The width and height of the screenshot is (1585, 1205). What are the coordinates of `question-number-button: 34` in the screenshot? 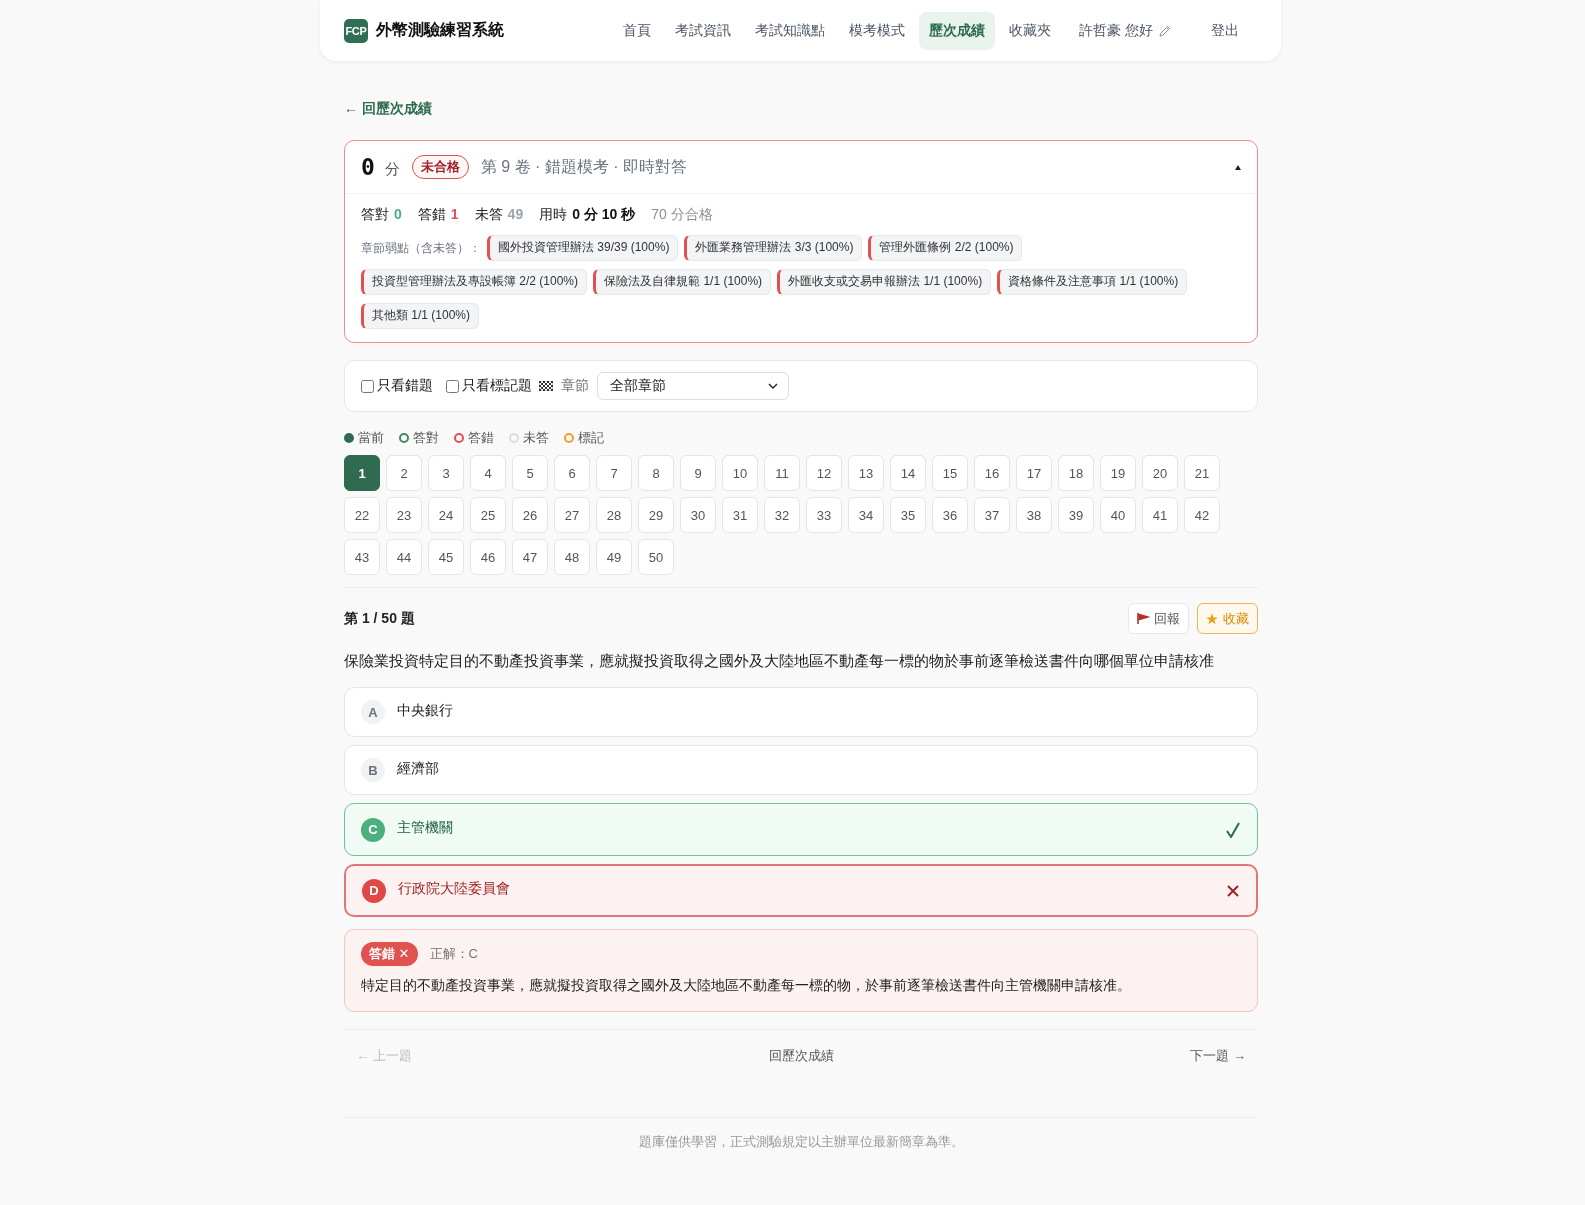 It's located at (866, 515).